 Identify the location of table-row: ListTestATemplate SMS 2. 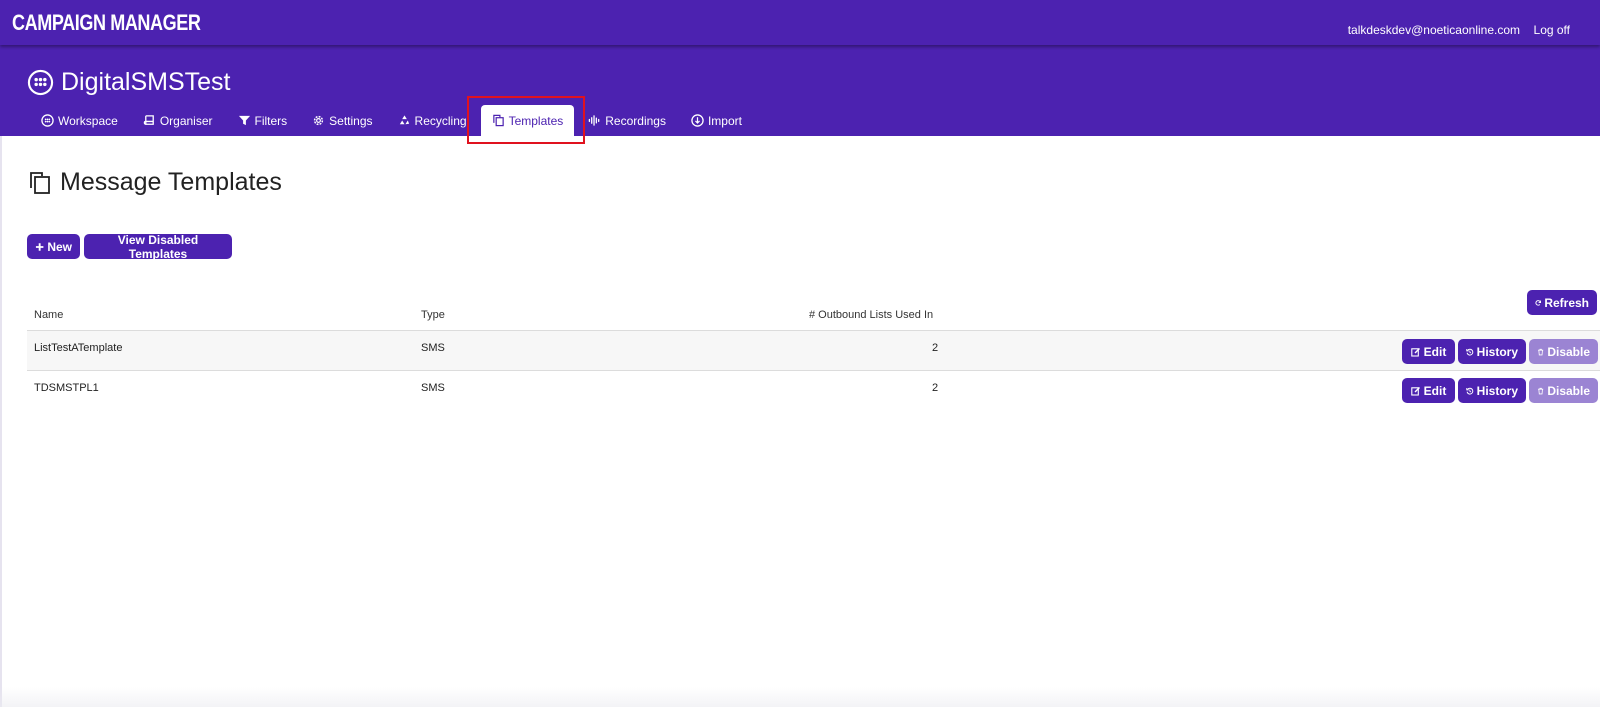
(813, 350).